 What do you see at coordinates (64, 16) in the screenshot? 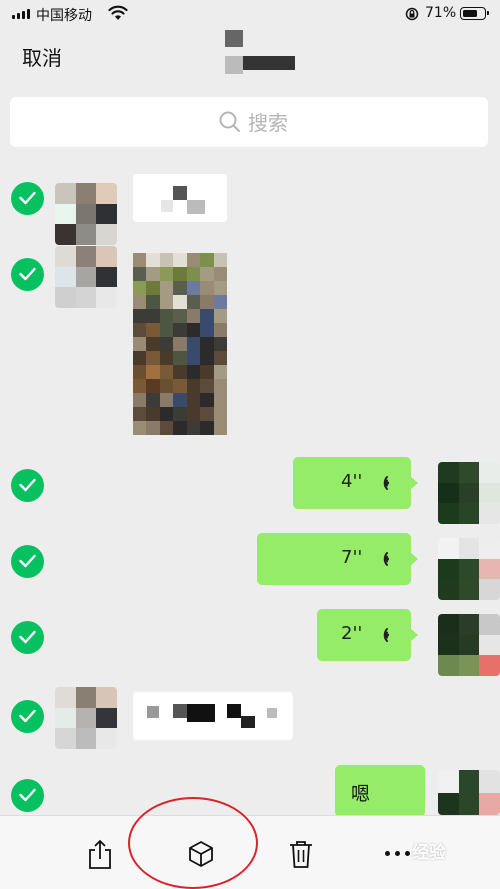
I see `carrier-name: 中国移动` at bounding box center [64, 16].